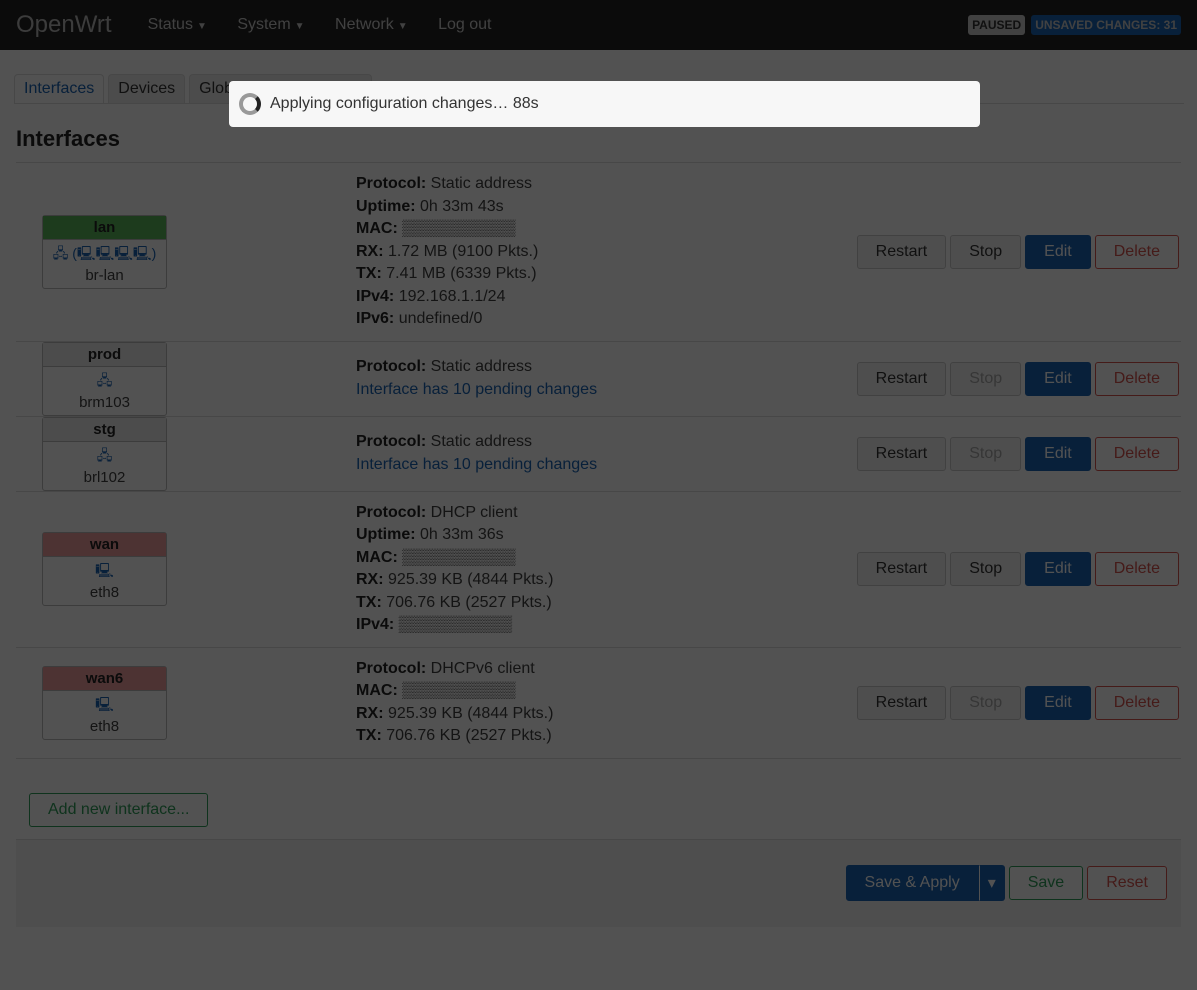  Describe the element at coordinates (147, 88) in the screenshot. I see `tab-devices: Devices` at that location.